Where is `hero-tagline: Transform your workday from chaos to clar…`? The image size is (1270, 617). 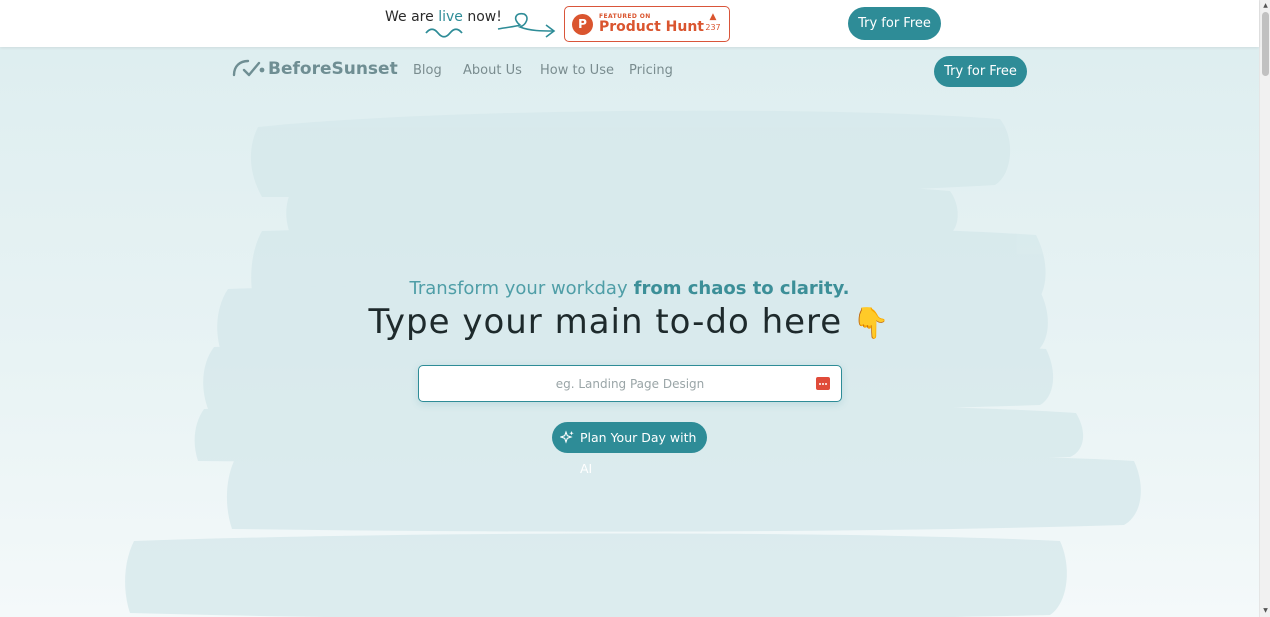
hero-tagline: Transform your workday from chaos to clar… is located at coordinates (629, 288).